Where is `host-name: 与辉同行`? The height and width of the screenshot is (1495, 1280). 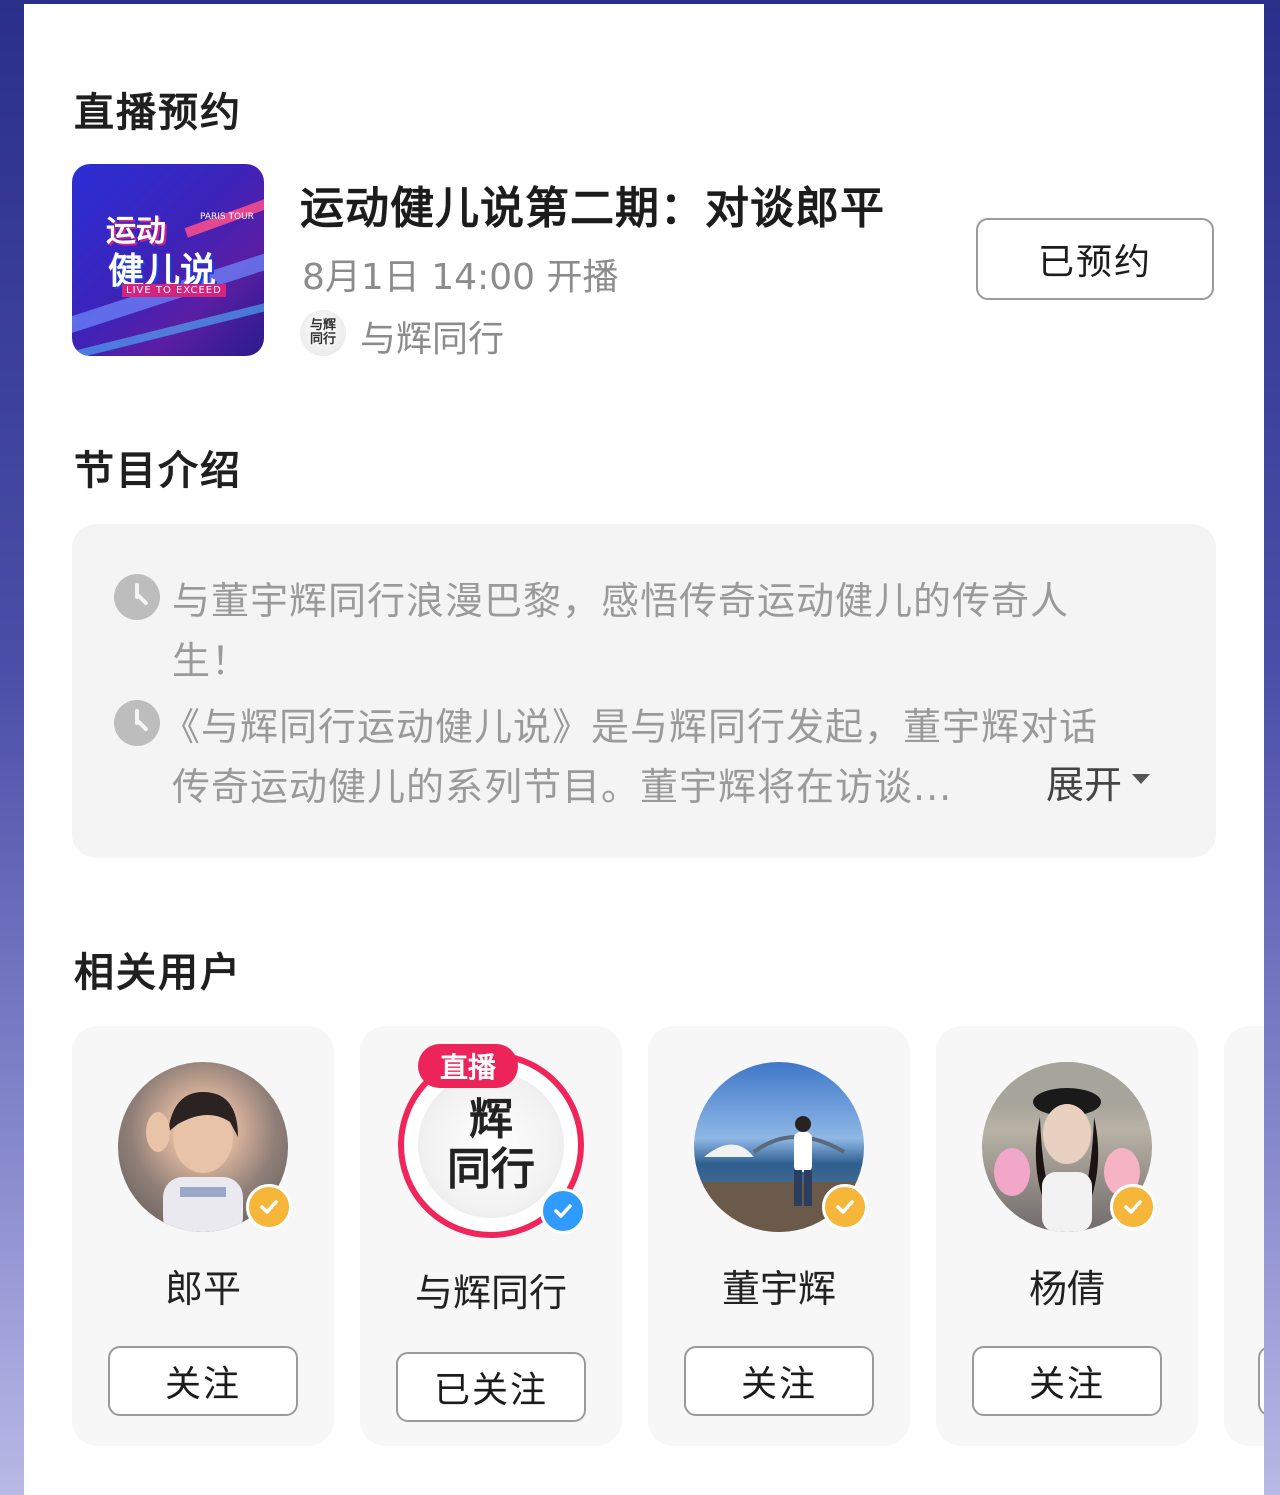
host-name: 与辉同行 is located at coordinates (432, 336).